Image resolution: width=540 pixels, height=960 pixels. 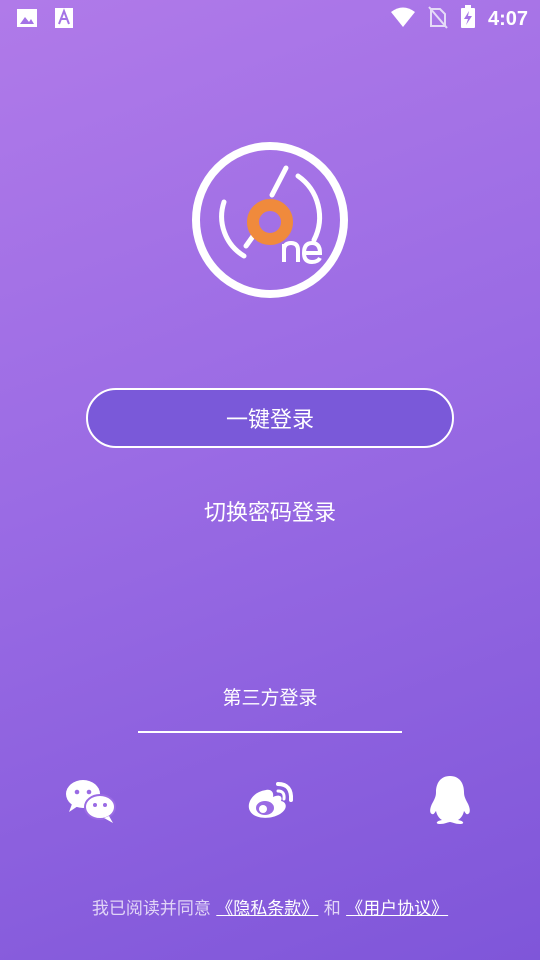 What do you see at coordinates (270, 418) in the screenshot?
I see `one-key-login-button: 一键登录` at bounding box center [270, 418].